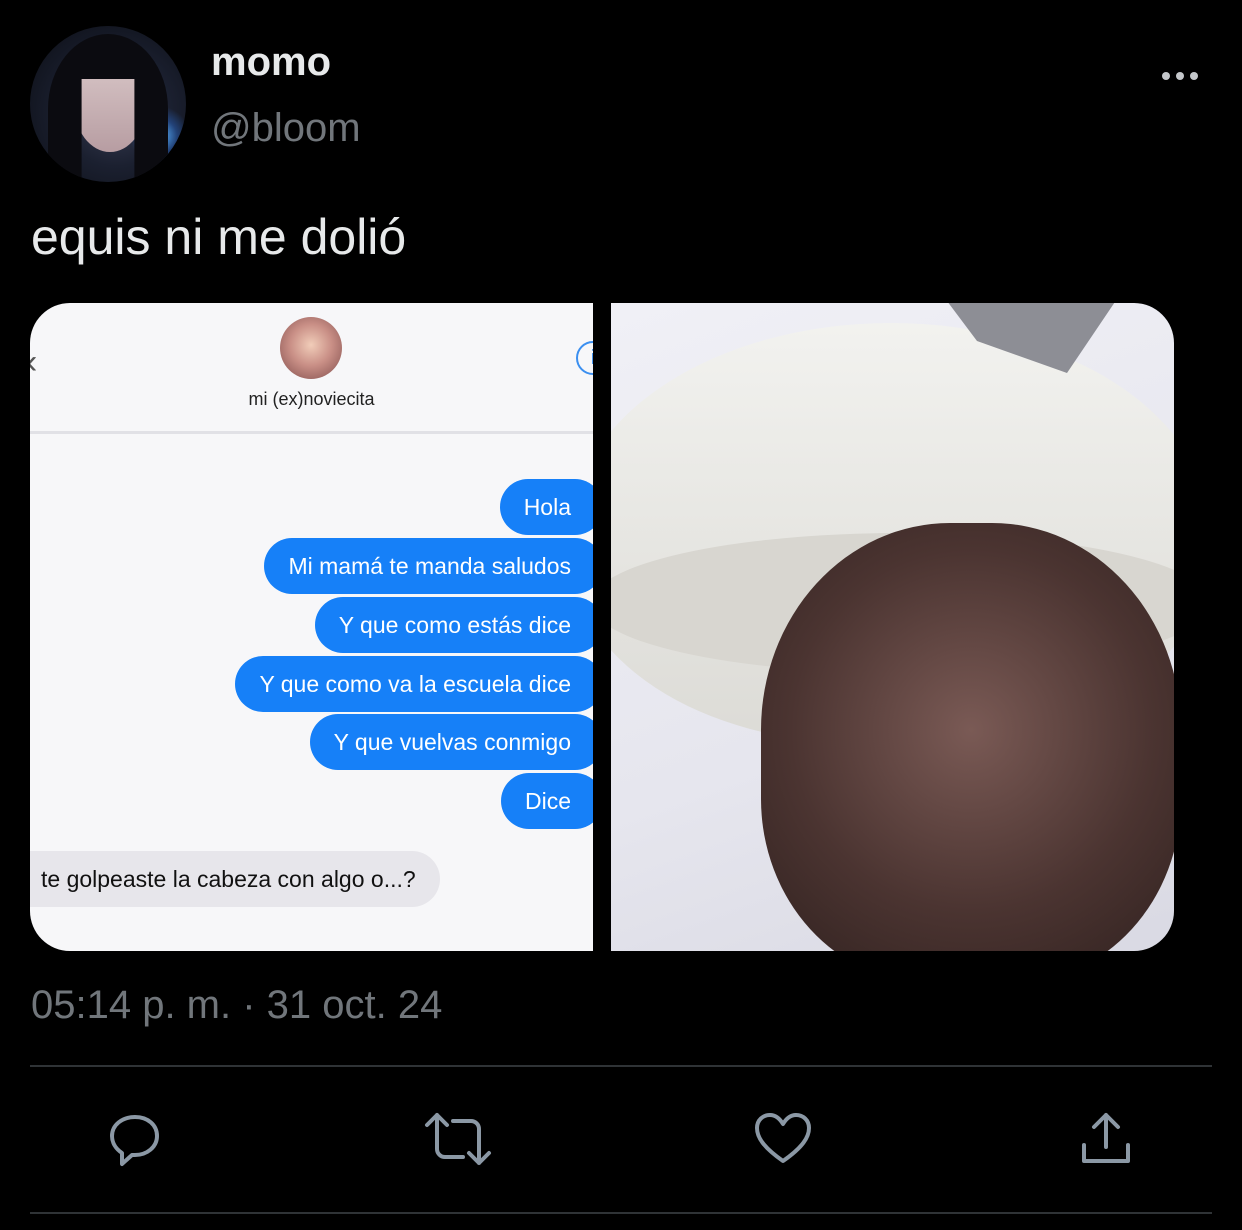 Image resolution: width=1242 pixels, height=1230 pixels. I want to click on outgoing-message: Mi mamá te manda saludos, so click(428, 566).